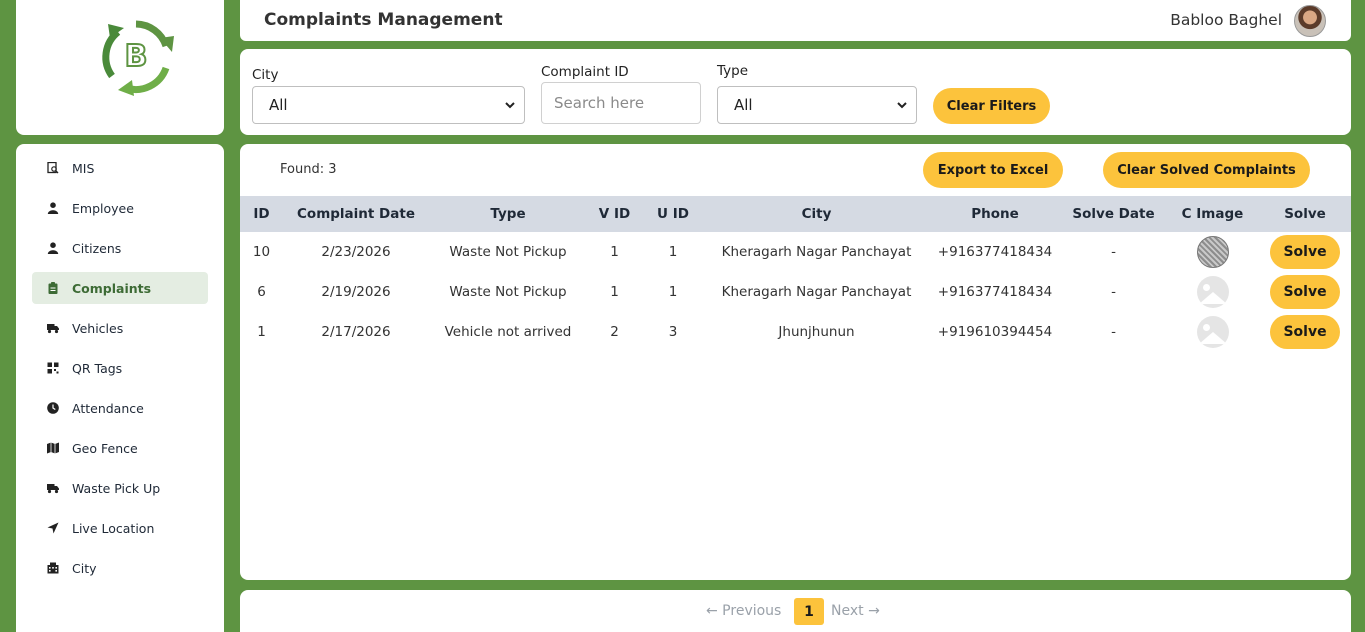  What do you see at coordinates (816, 214) in the screenshot?
I see `column-header-city: City` at bounding box center [816, 214].